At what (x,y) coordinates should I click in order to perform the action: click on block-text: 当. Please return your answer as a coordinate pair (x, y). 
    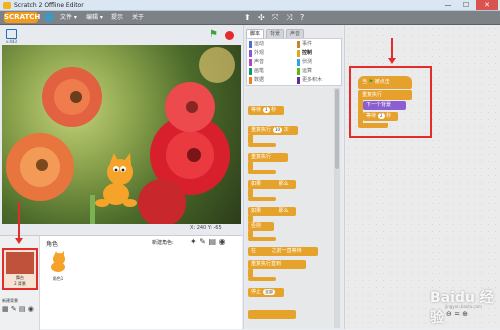
    Looking at the image, I should click on (365, 82).